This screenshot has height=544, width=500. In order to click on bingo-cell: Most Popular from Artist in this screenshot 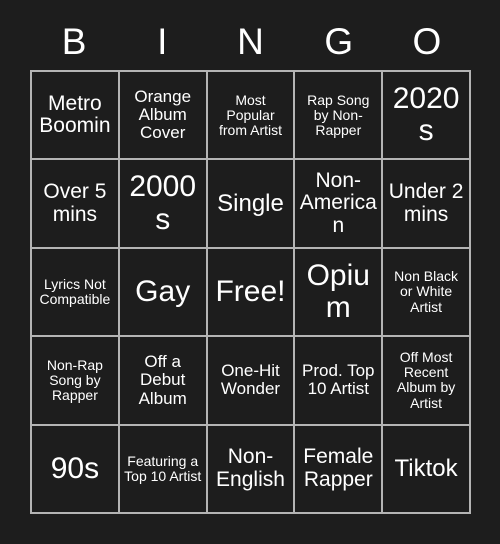, I will do `click(251, 116)`.